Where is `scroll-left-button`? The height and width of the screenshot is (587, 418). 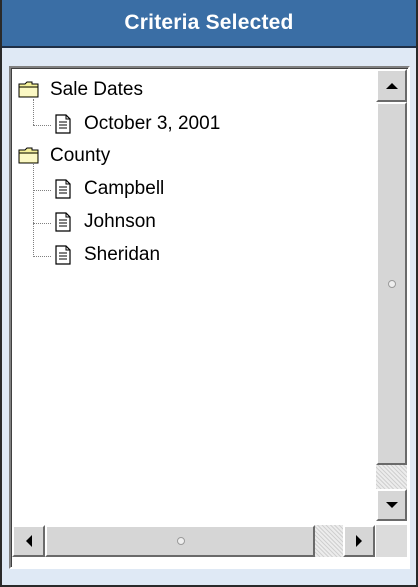 scroll-left-button is located at coordinates (28, 541).